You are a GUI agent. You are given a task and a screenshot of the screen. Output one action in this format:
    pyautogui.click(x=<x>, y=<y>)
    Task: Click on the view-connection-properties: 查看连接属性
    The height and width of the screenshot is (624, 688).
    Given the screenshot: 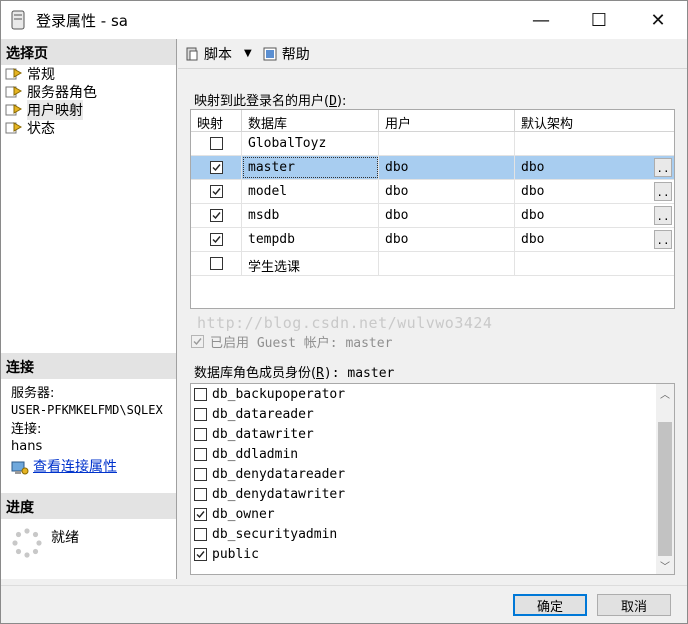 What is the action you would take?
    pyautogui.click(x=92, y=467)
    